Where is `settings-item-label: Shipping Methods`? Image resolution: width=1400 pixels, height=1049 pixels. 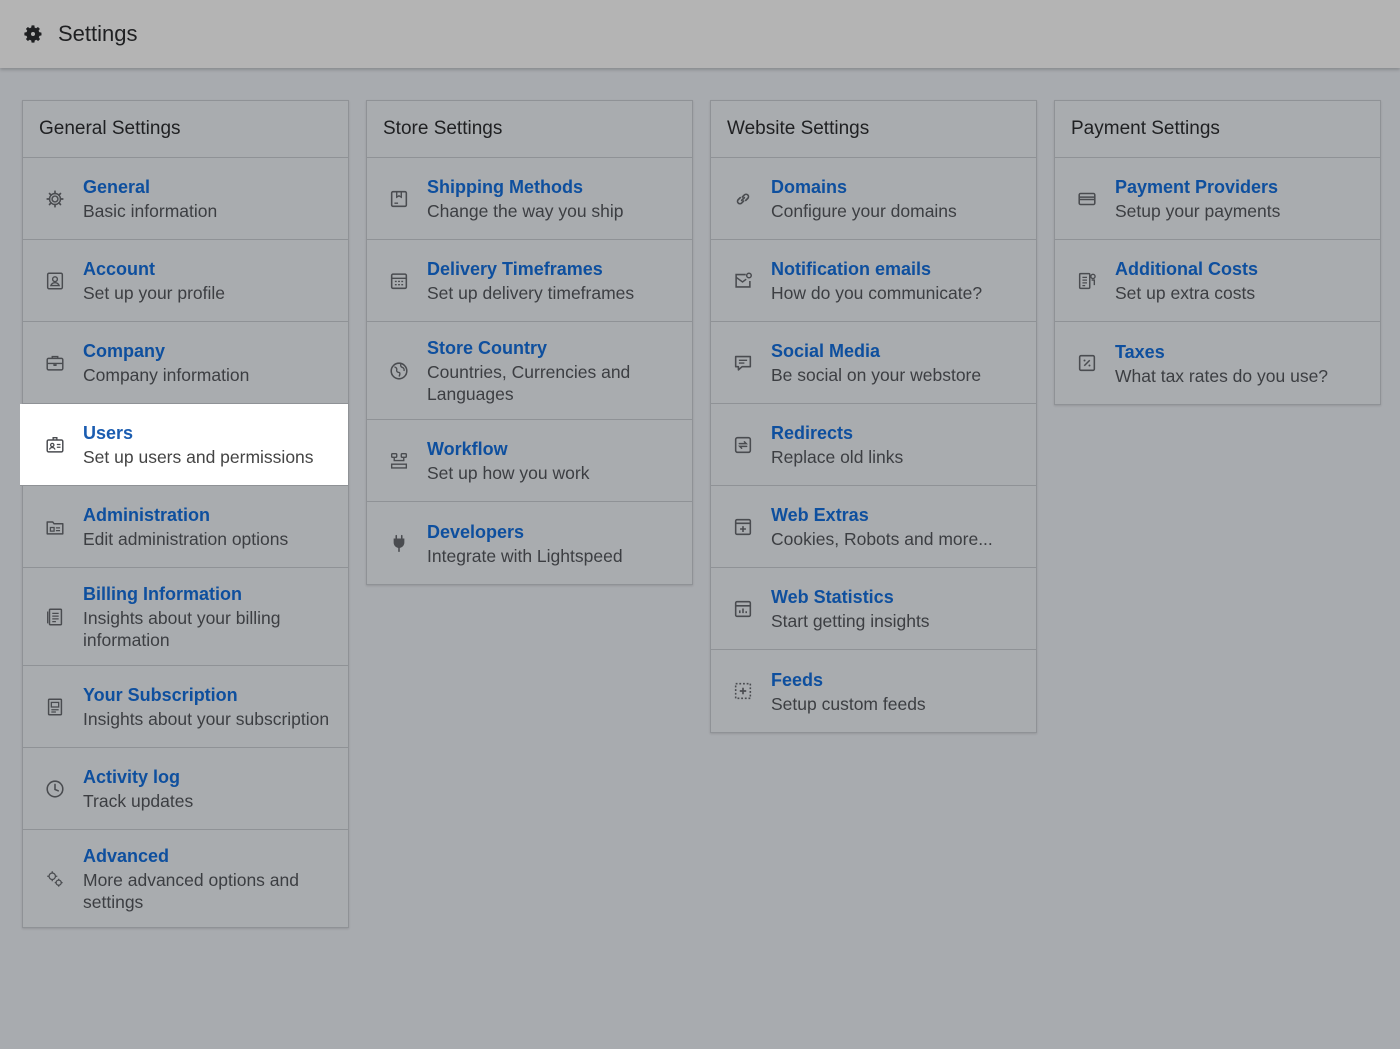 settings-item-label: Shipping Methods is located at coordinates (525, 187).